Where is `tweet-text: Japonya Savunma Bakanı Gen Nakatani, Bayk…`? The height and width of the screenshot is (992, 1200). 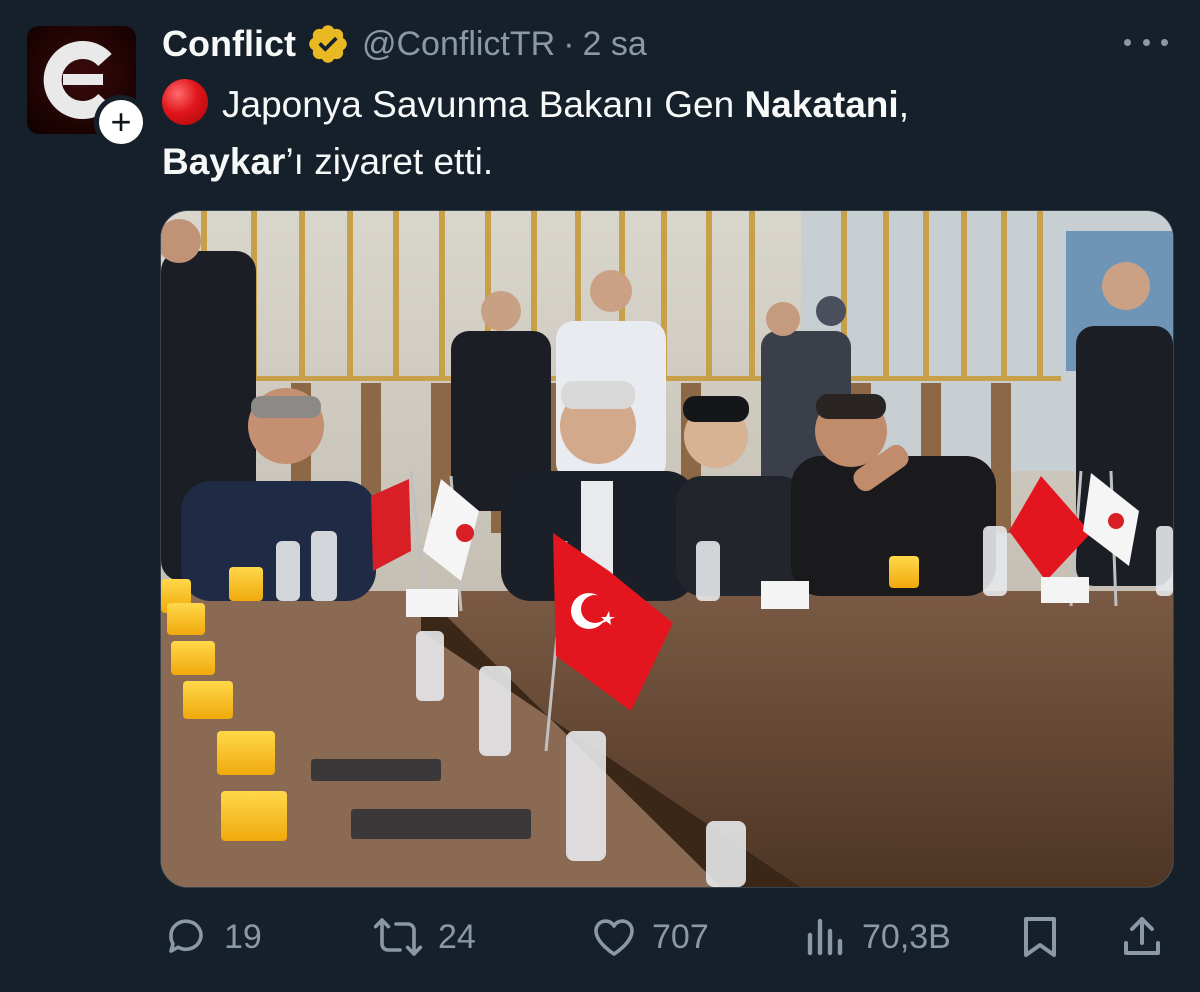
tweet-text: Japonya Savunma Bakanı Gen Nakatani, Bayk… is located at coordinates (662, 133).